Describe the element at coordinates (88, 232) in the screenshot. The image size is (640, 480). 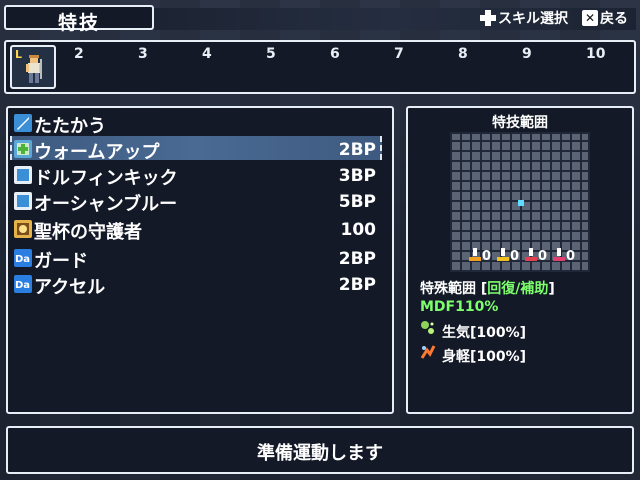
I see `skill-name: 聖杯の守護者` at that location.